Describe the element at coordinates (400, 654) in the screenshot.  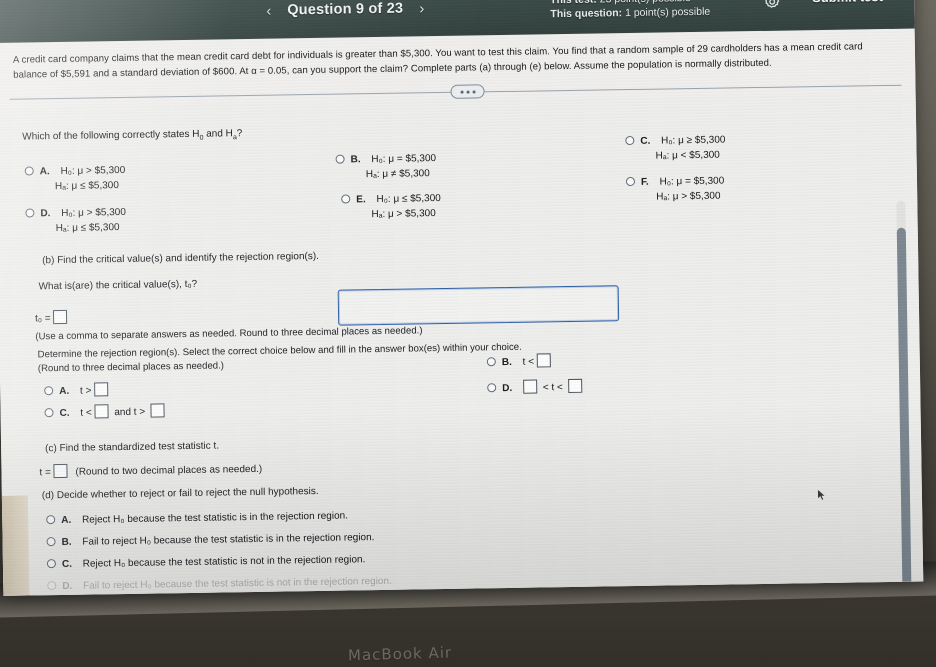
I see `macbook-brand-label: MacBook Air` at that location.